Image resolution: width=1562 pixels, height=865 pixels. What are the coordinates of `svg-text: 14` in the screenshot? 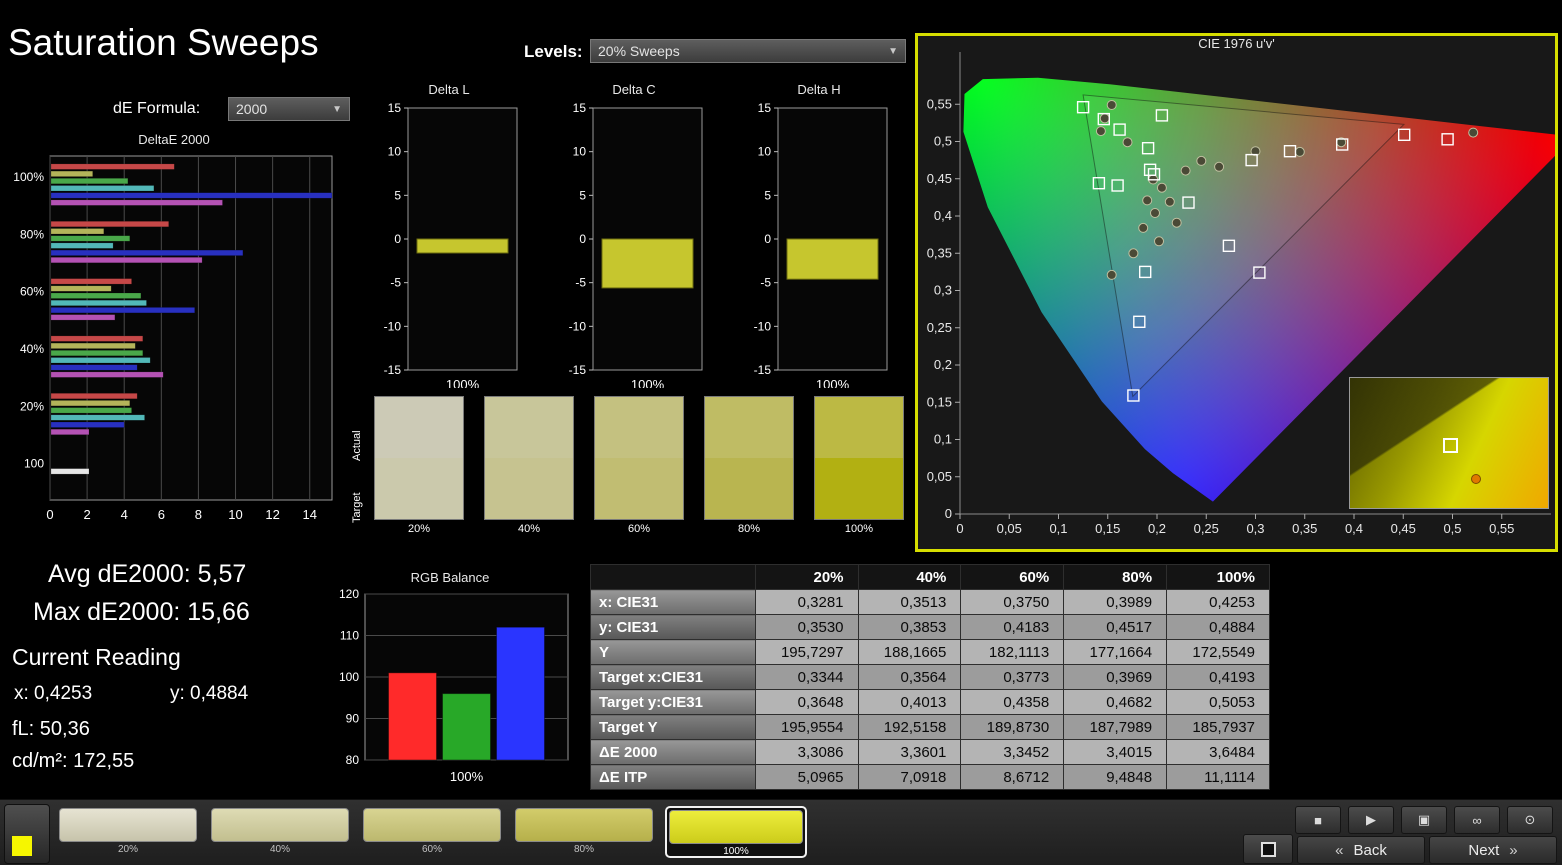 It's located at (310, 514).